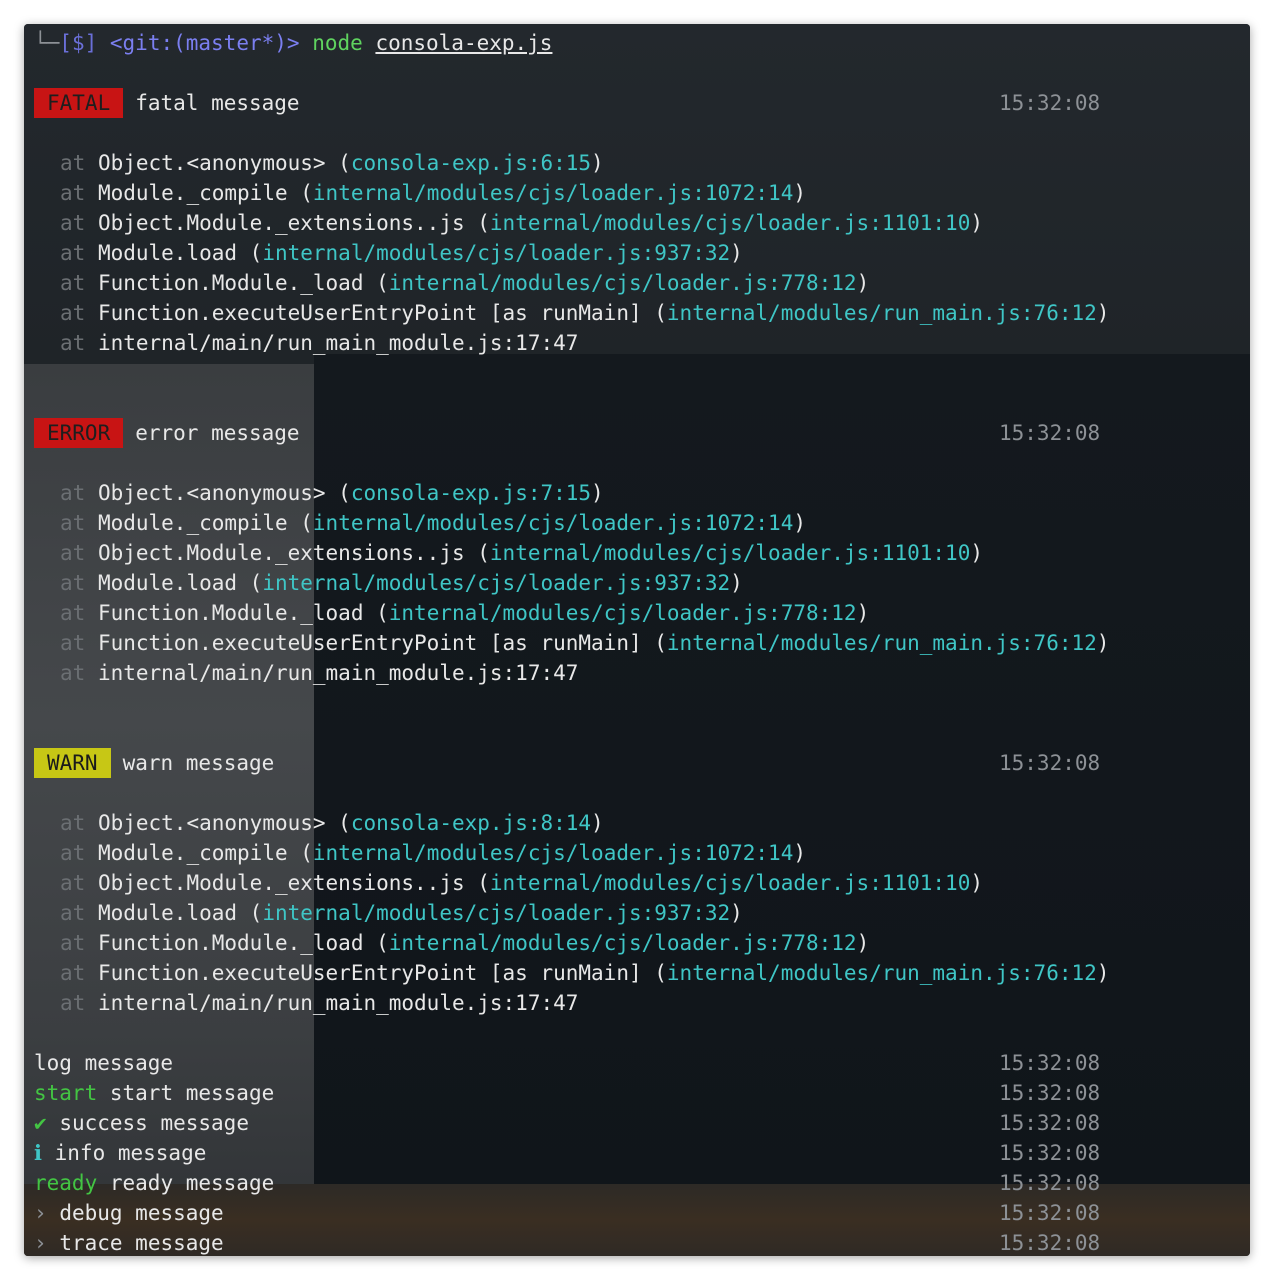 This screenshot has width=1273, height=1280. I want to click on warn-timestamp: 15:32:08, so click(1050, 763).